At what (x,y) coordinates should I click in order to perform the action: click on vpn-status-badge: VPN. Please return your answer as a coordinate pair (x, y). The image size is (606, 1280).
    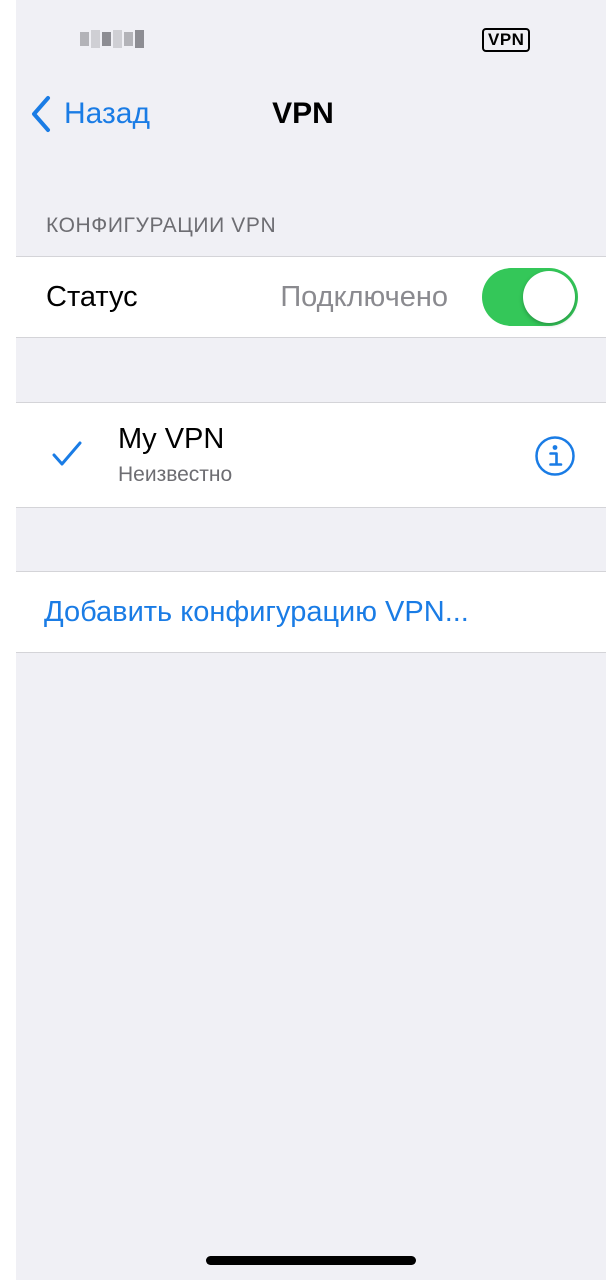
    Looking at the image, I should click on (506, 40).